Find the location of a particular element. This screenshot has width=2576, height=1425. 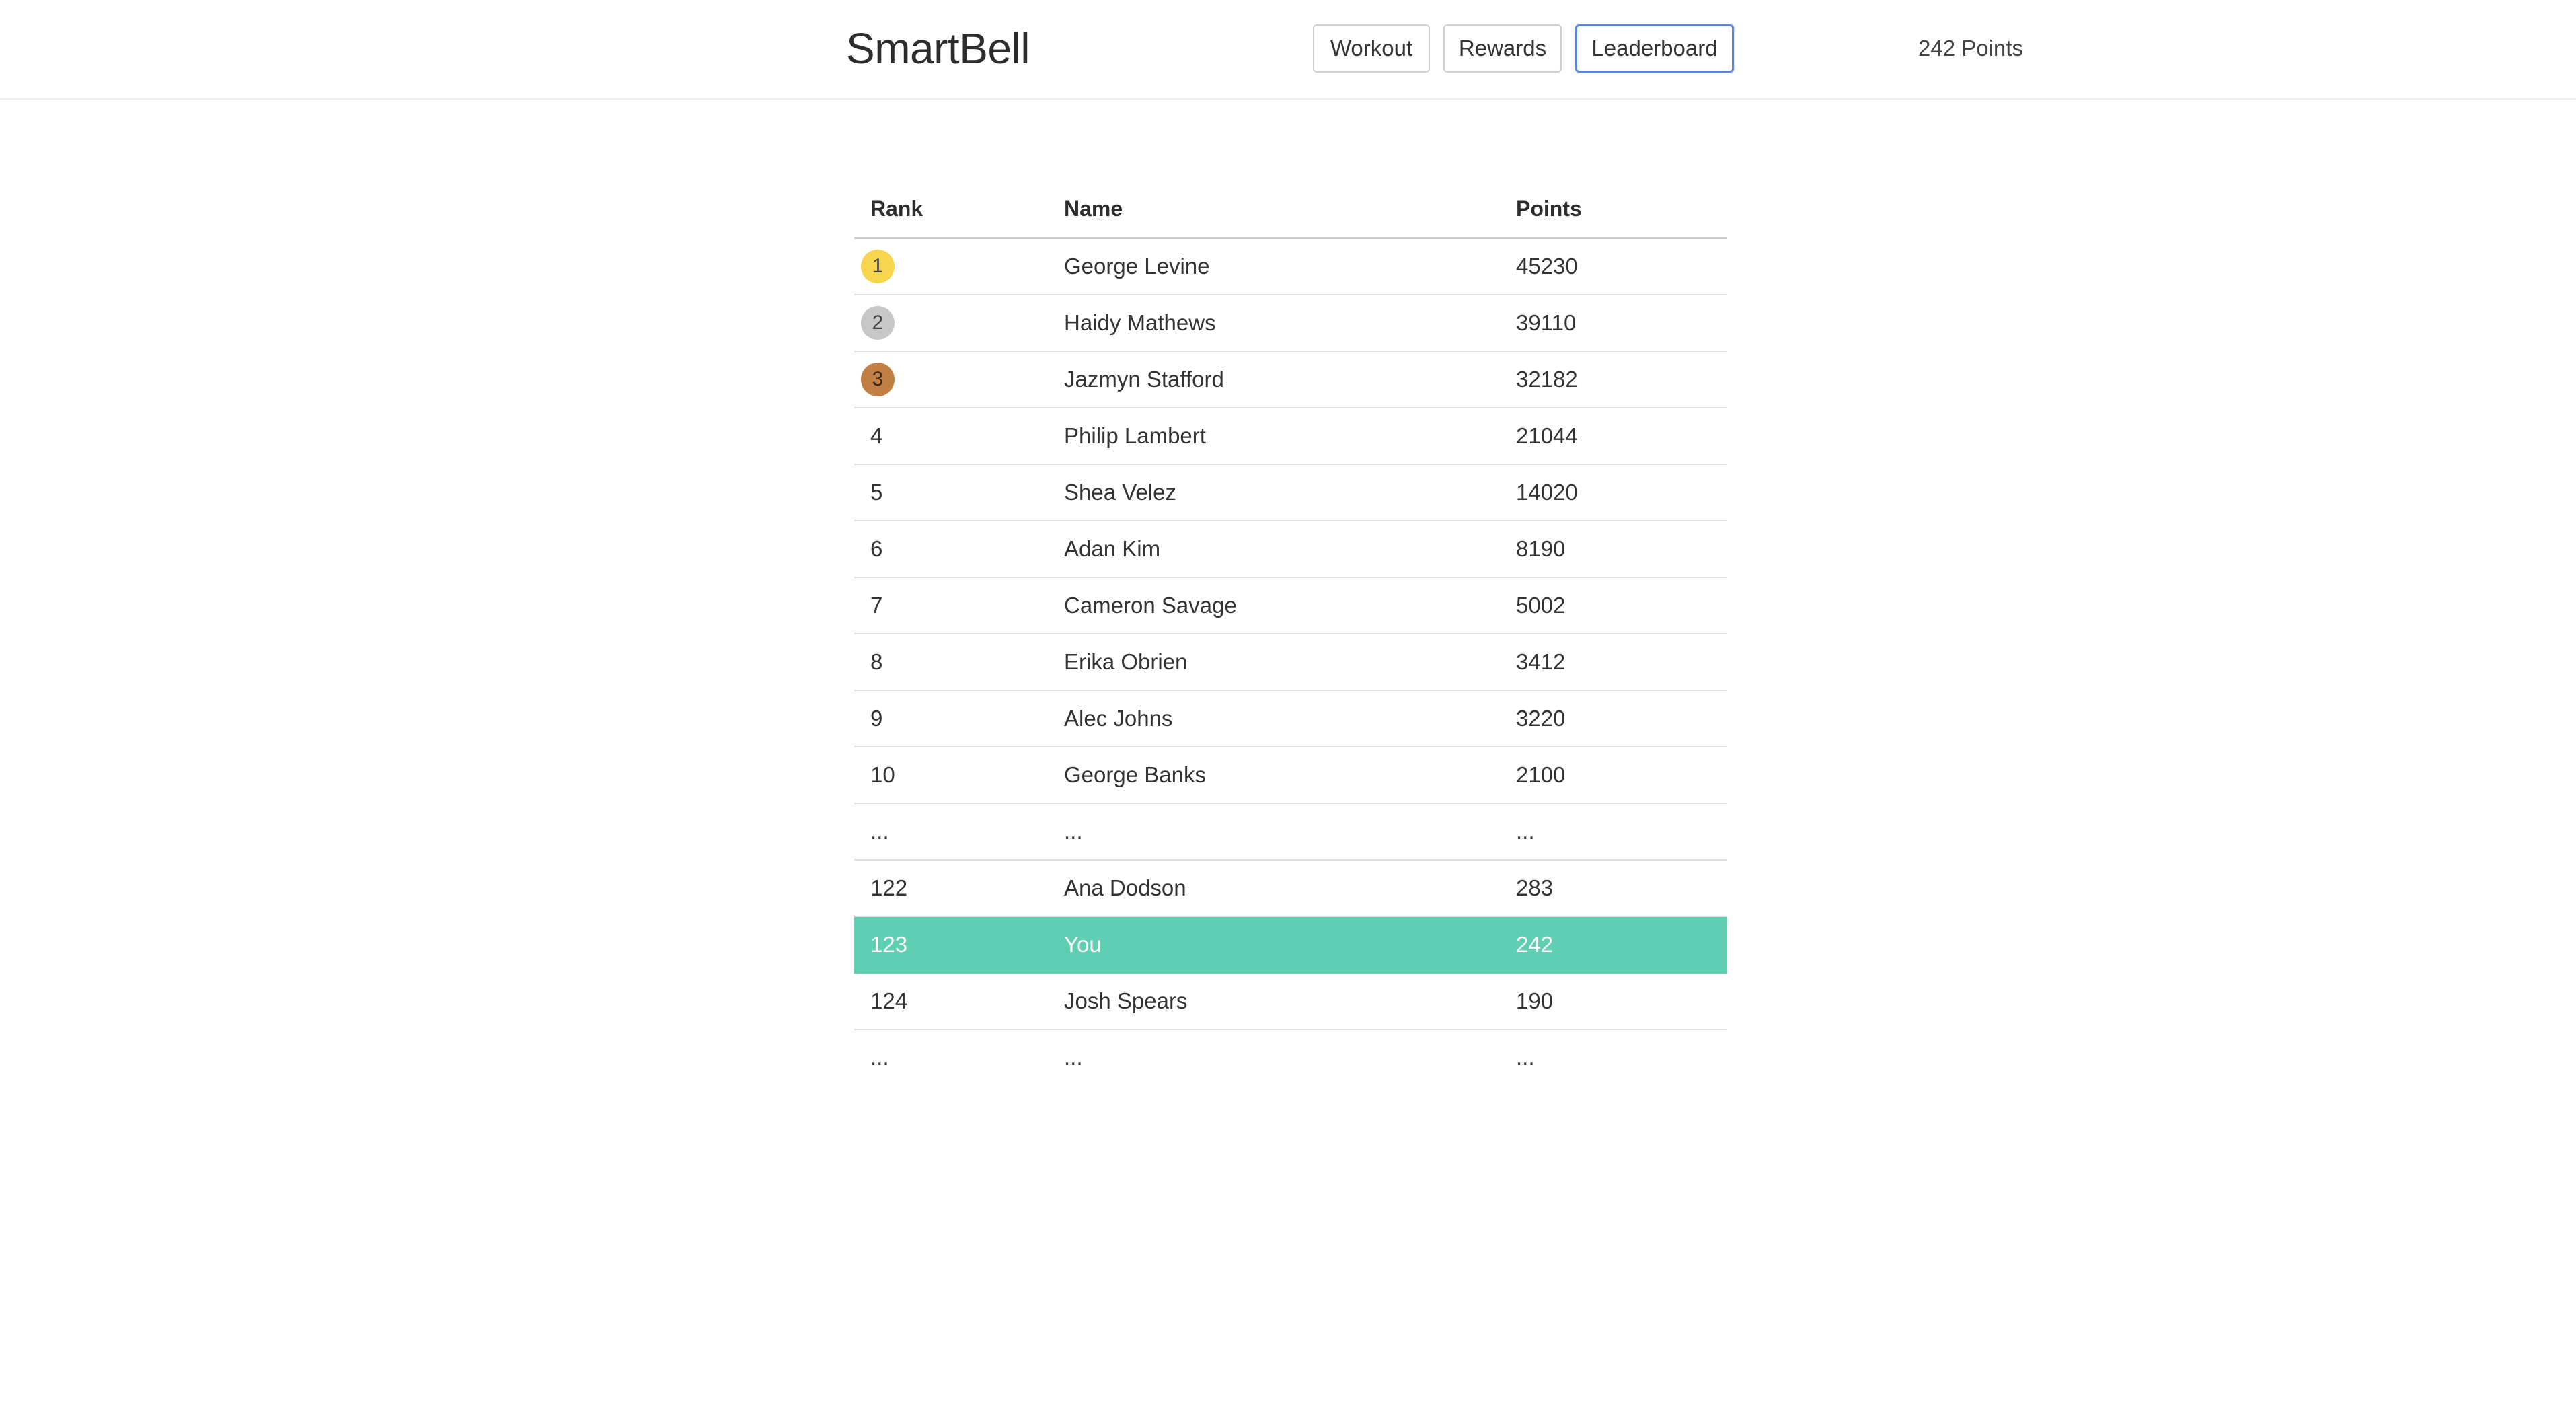

table-row: 4 Philip Lambert 21044 is located at coordinates (1290, 437).